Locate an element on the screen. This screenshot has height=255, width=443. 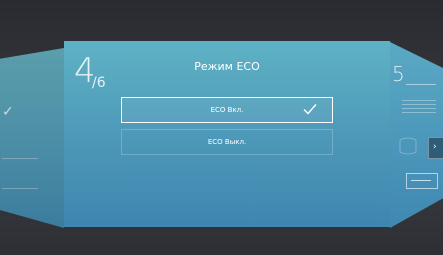
remote-outline-icon is located at coordinates (408, 146).